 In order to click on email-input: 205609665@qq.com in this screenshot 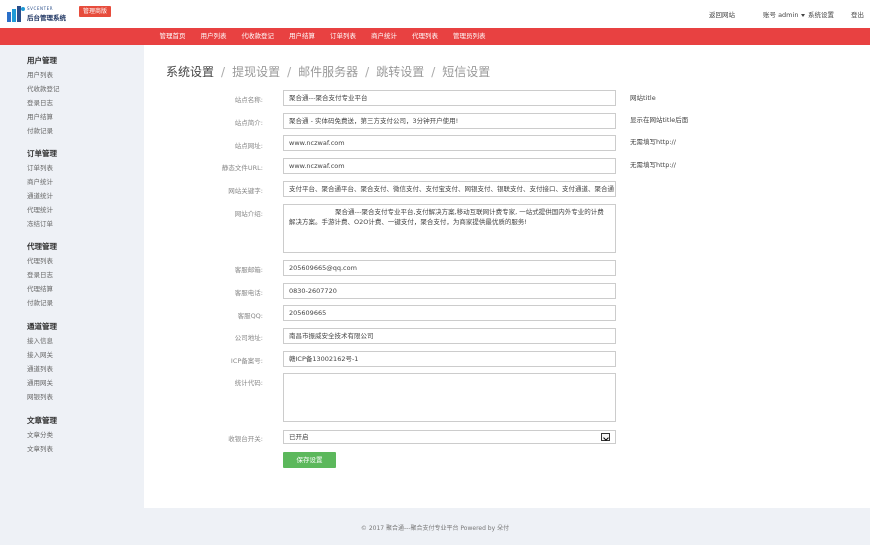, I will do `click(449, 268)`.